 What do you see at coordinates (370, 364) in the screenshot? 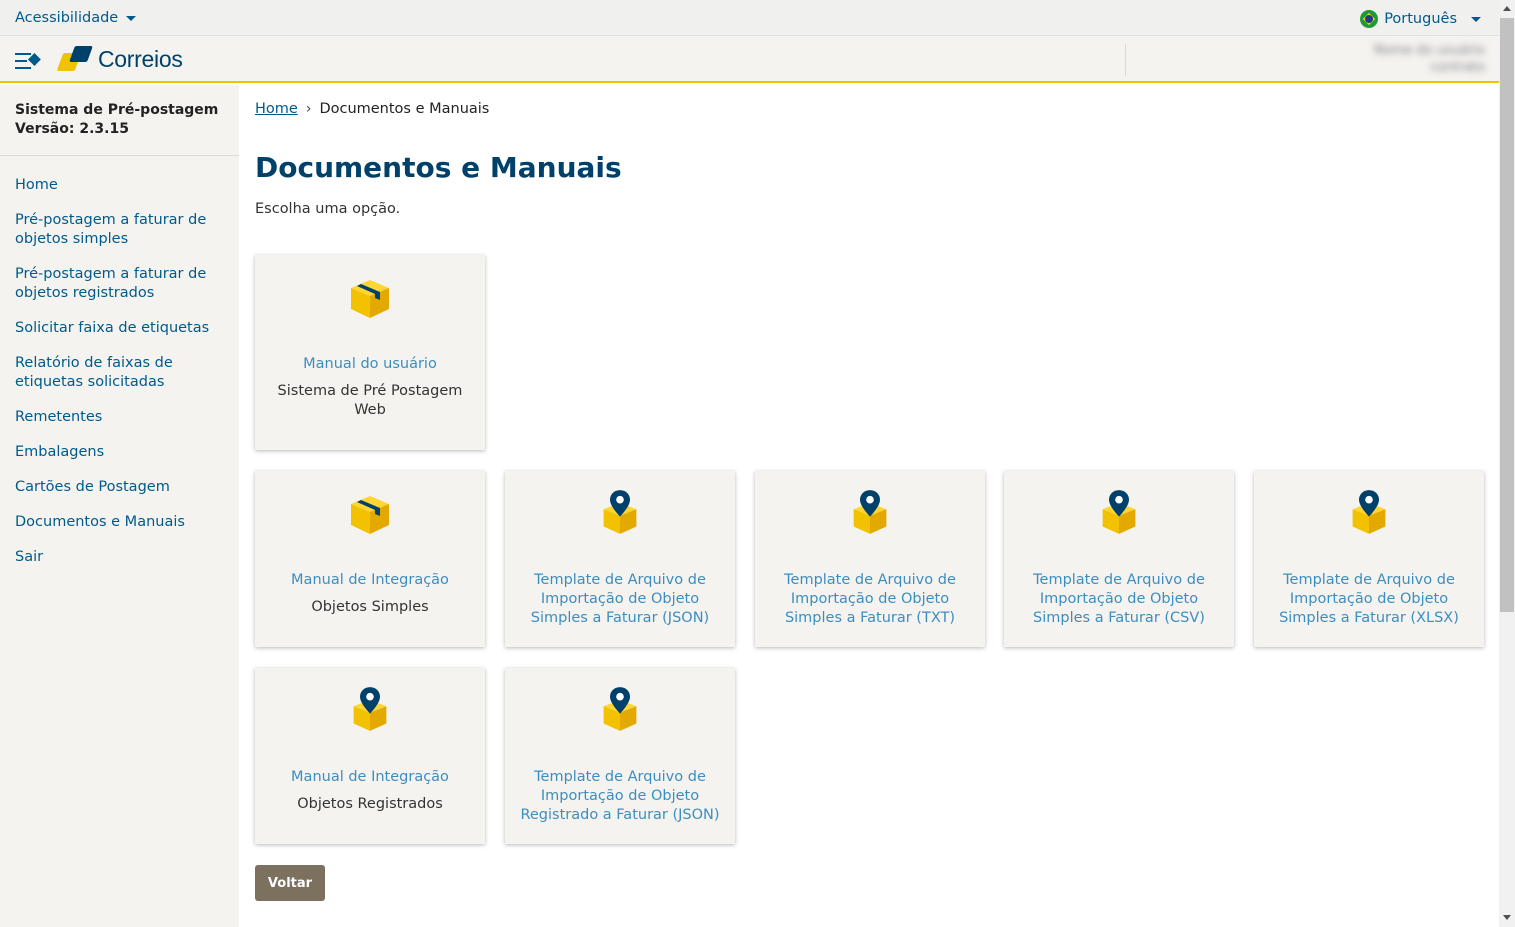
I see `card-title: Manual do usuário` at bounding box center [370, 364].